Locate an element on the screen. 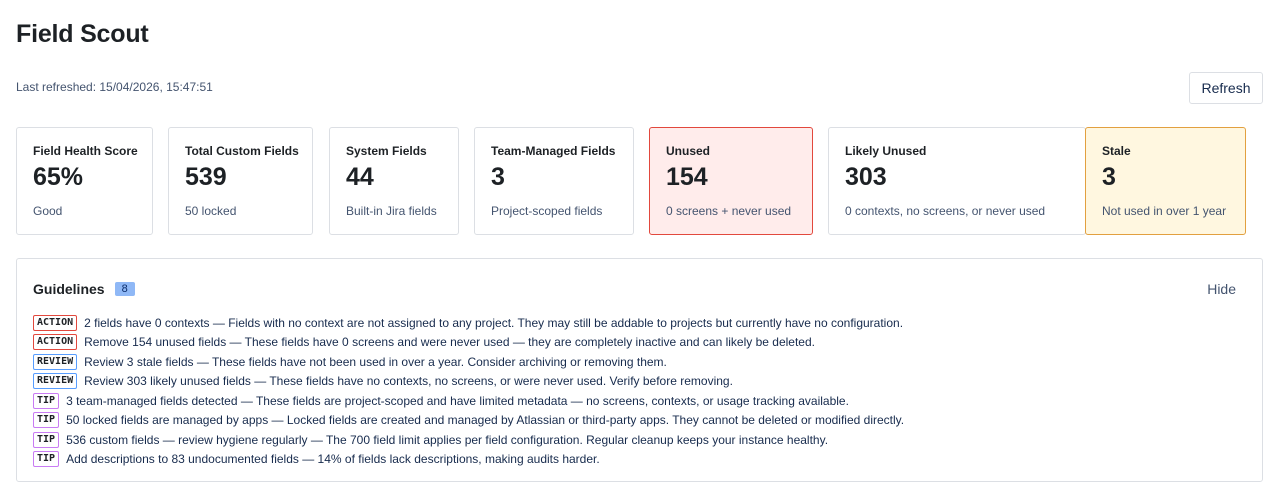 The height and width of the screenshot is (502, 1280). guidelines-count-badge: 8 is located at coordinates (124, 289).